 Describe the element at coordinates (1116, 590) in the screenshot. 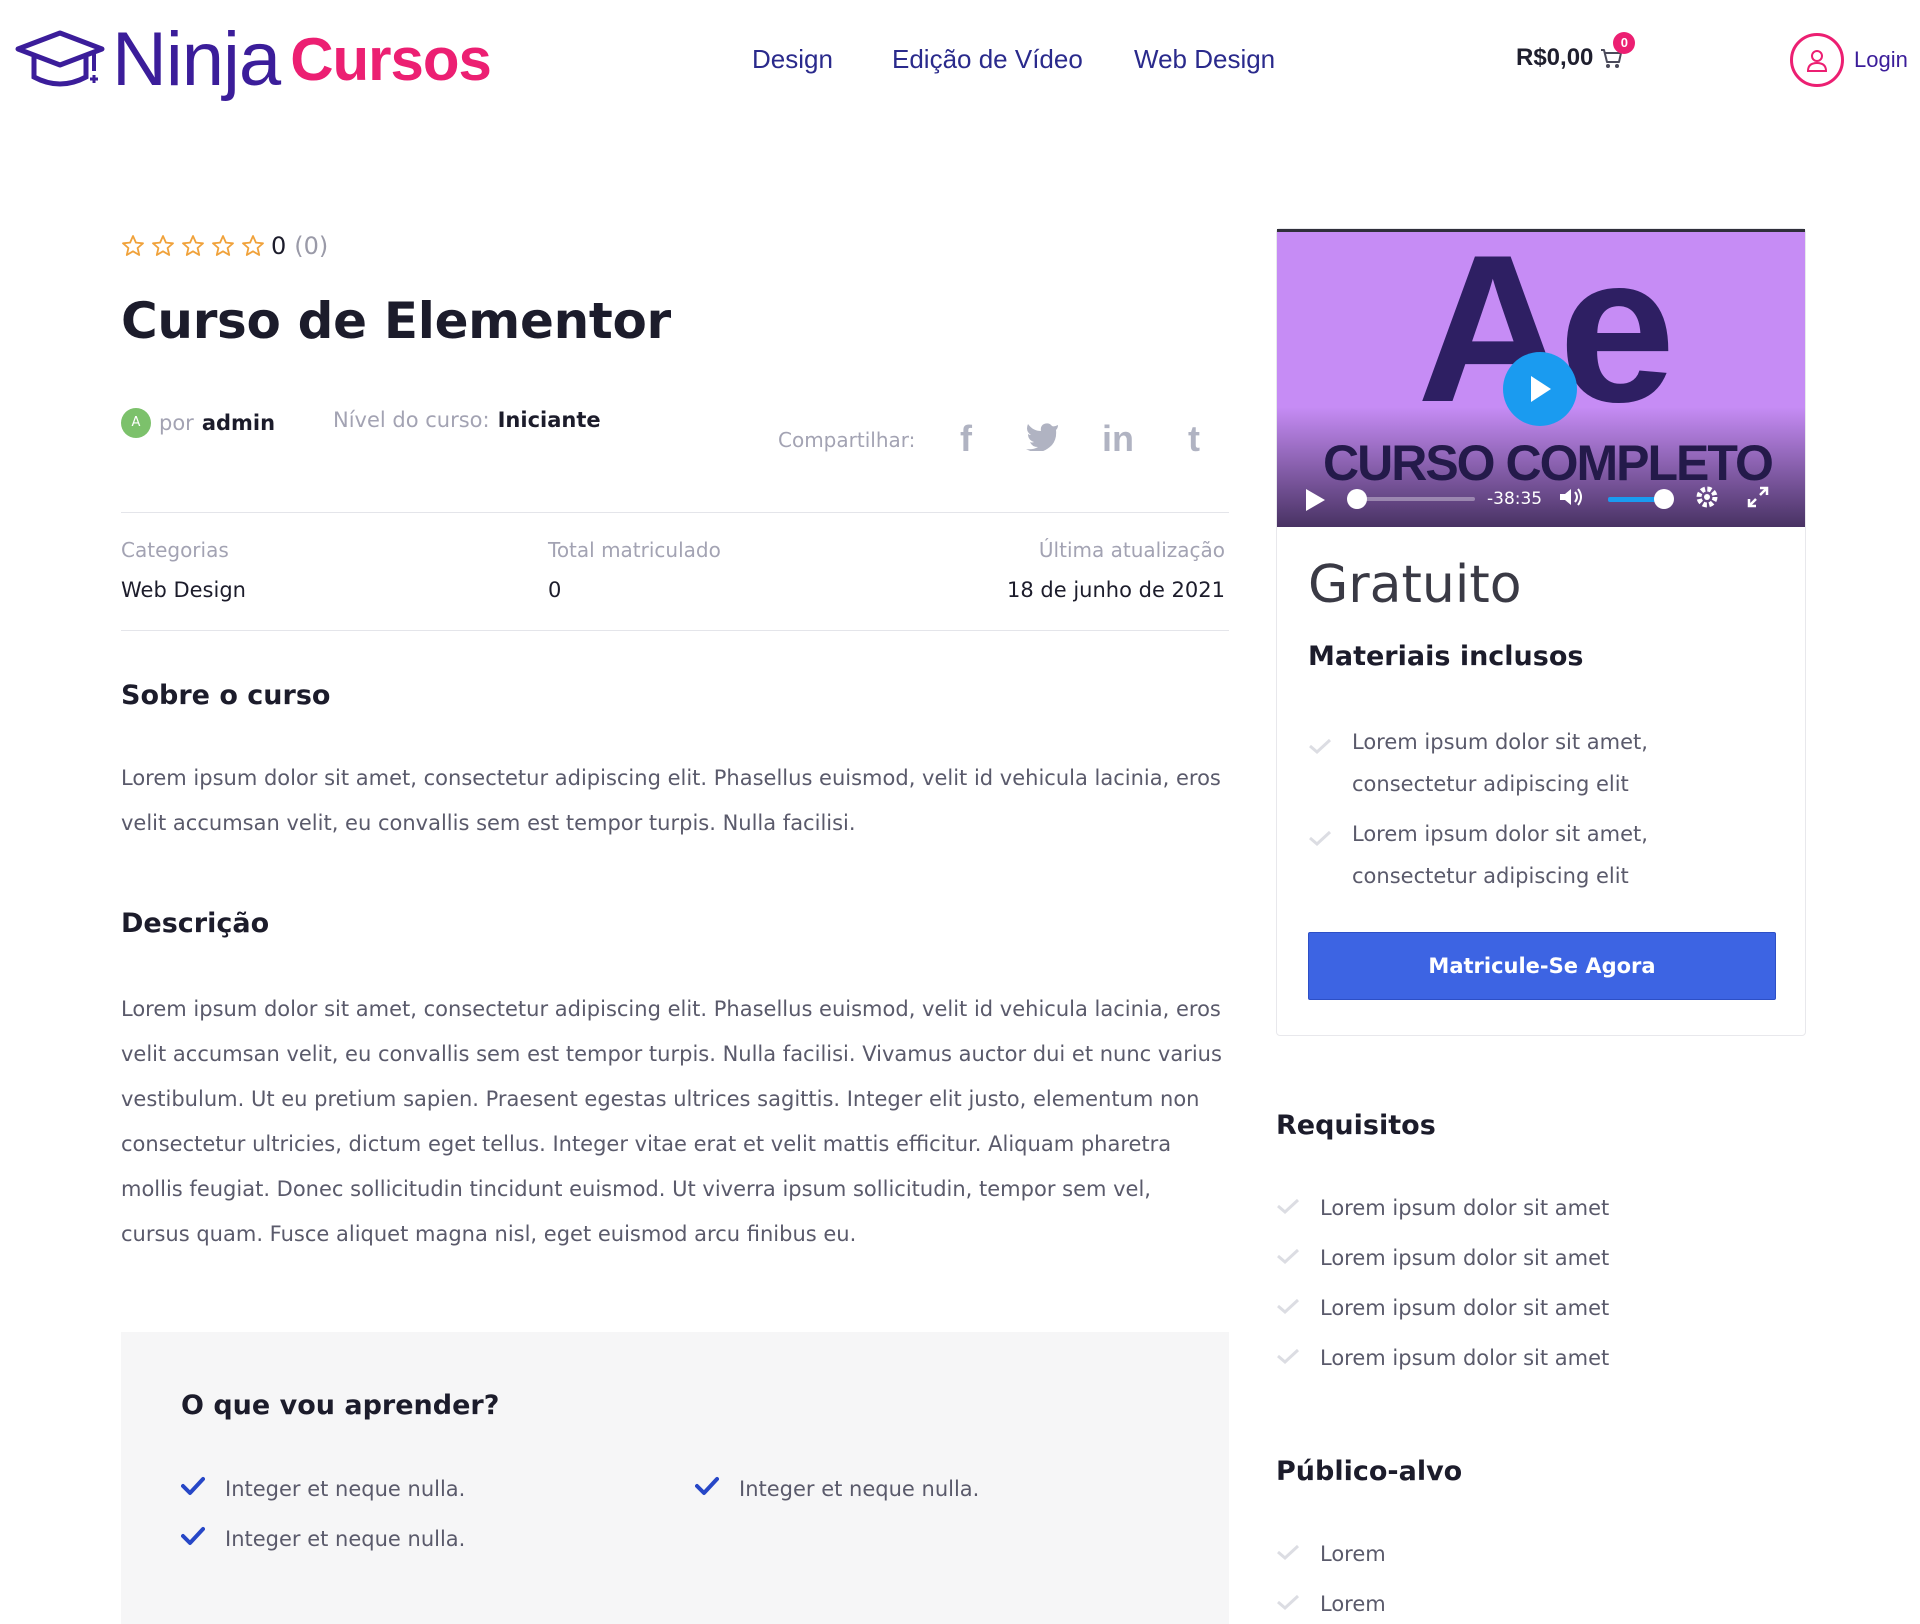

I see `info-value-ultima-atualizacao: 18 de junho de 2021` at that location.